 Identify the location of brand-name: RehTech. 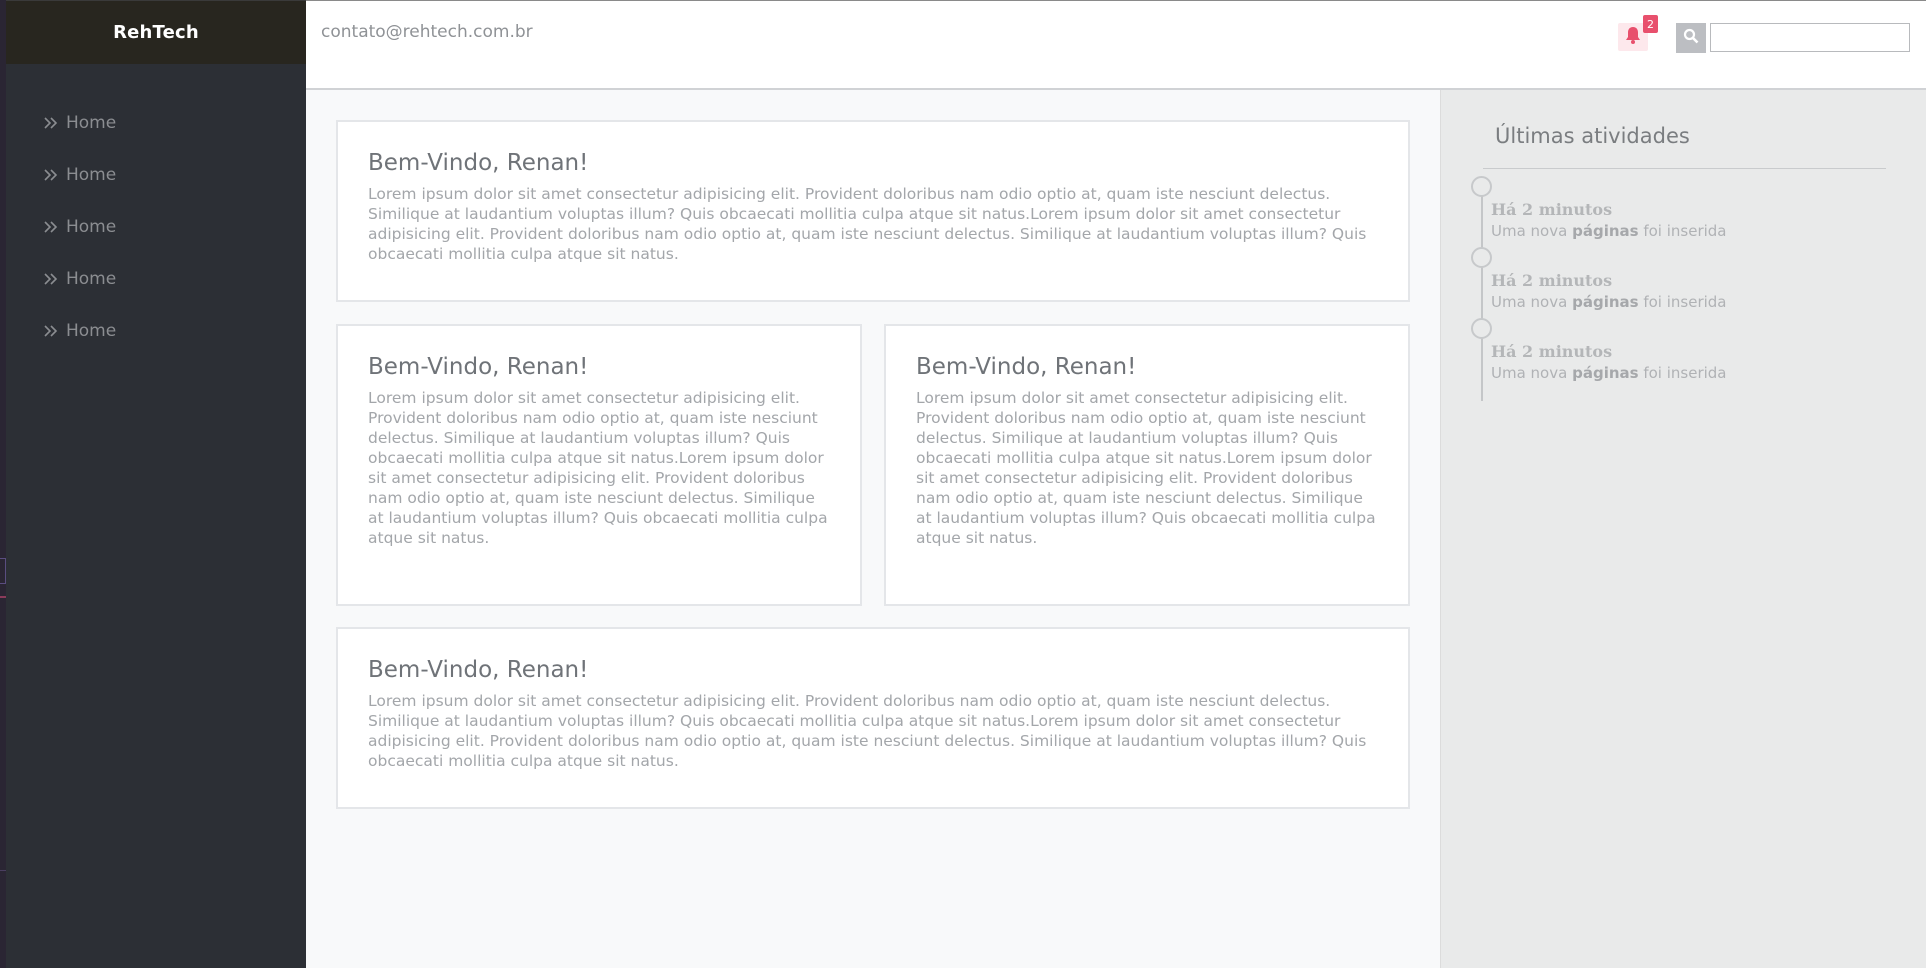
(156, 32).